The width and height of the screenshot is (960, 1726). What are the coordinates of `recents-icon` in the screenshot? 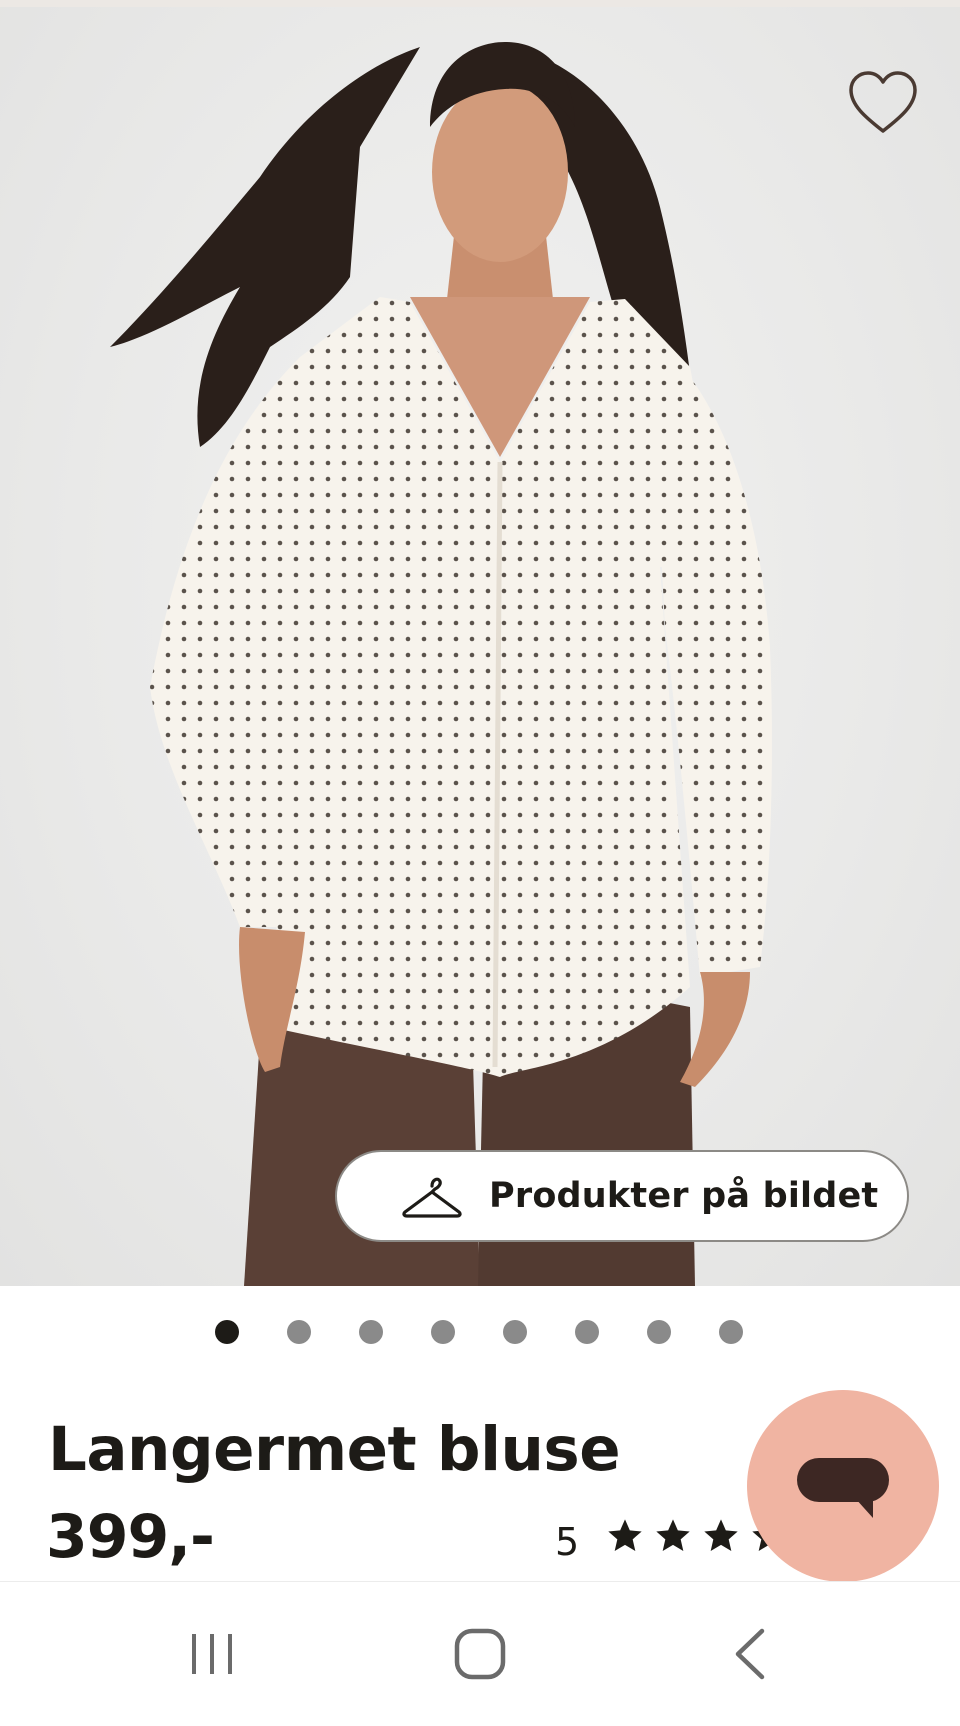 It's located at (212, 1654).